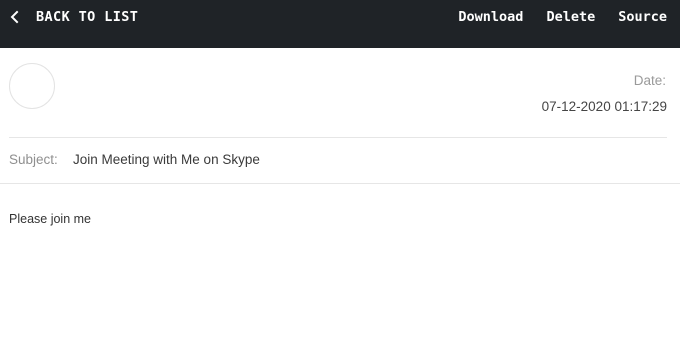 The width and height of the screenshot is (680, 342). I want to click on subject-label: Subject:, so click(33, 159).